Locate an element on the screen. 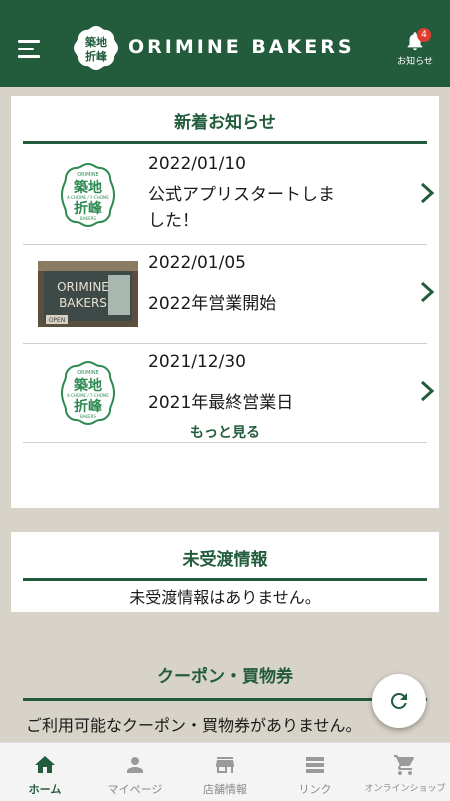  nav-links: リンク is located at coordinates (315, 772).